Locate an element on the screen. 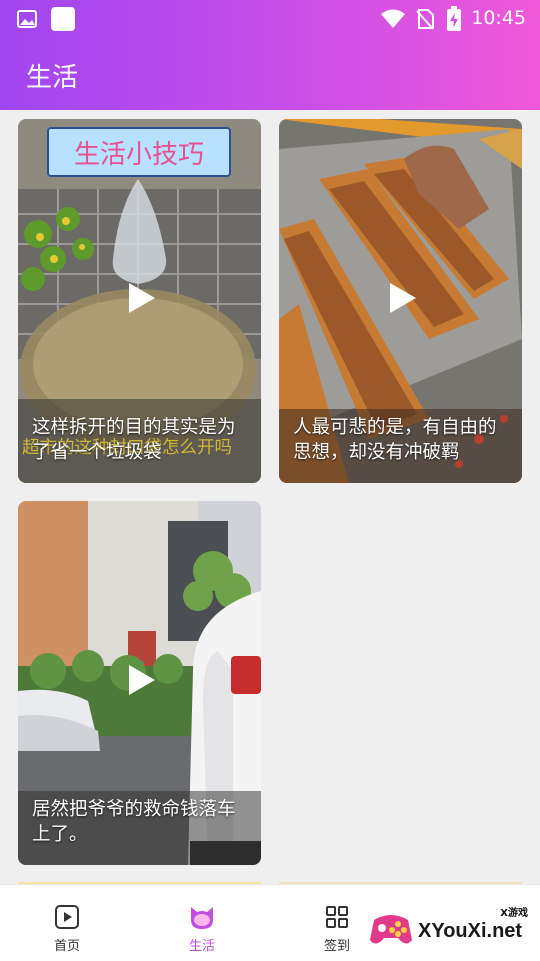  video-title: 居然把爷爷的救命钱落车上了。 is located at coordinates (134, 822).